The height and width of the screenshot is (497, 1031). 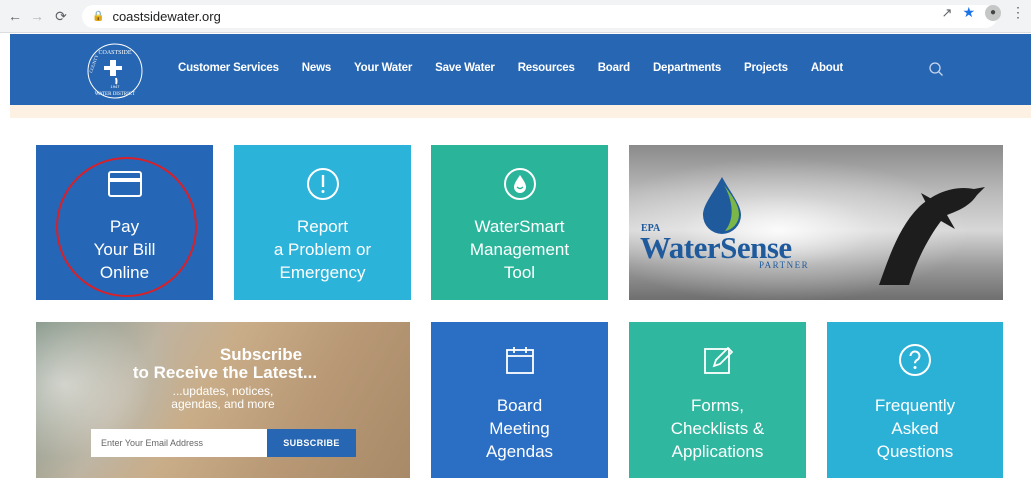 What do you see at coordinates (968, 12) in the screenshot?
I see `bookmark-star-icon: ★` at bounding box center [968, 12].